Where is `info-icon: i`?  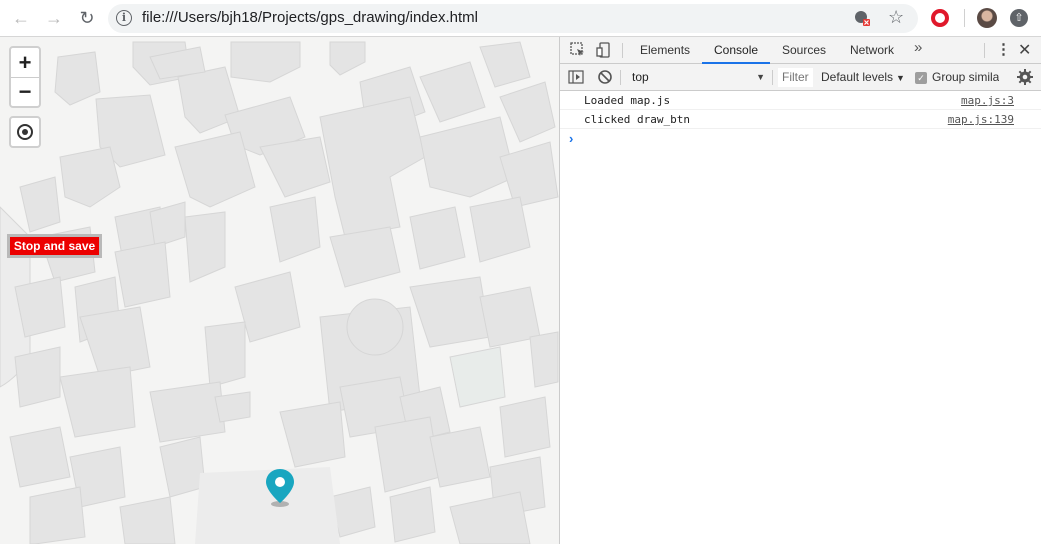
info-icon: i is located at coordinates (124, 18).